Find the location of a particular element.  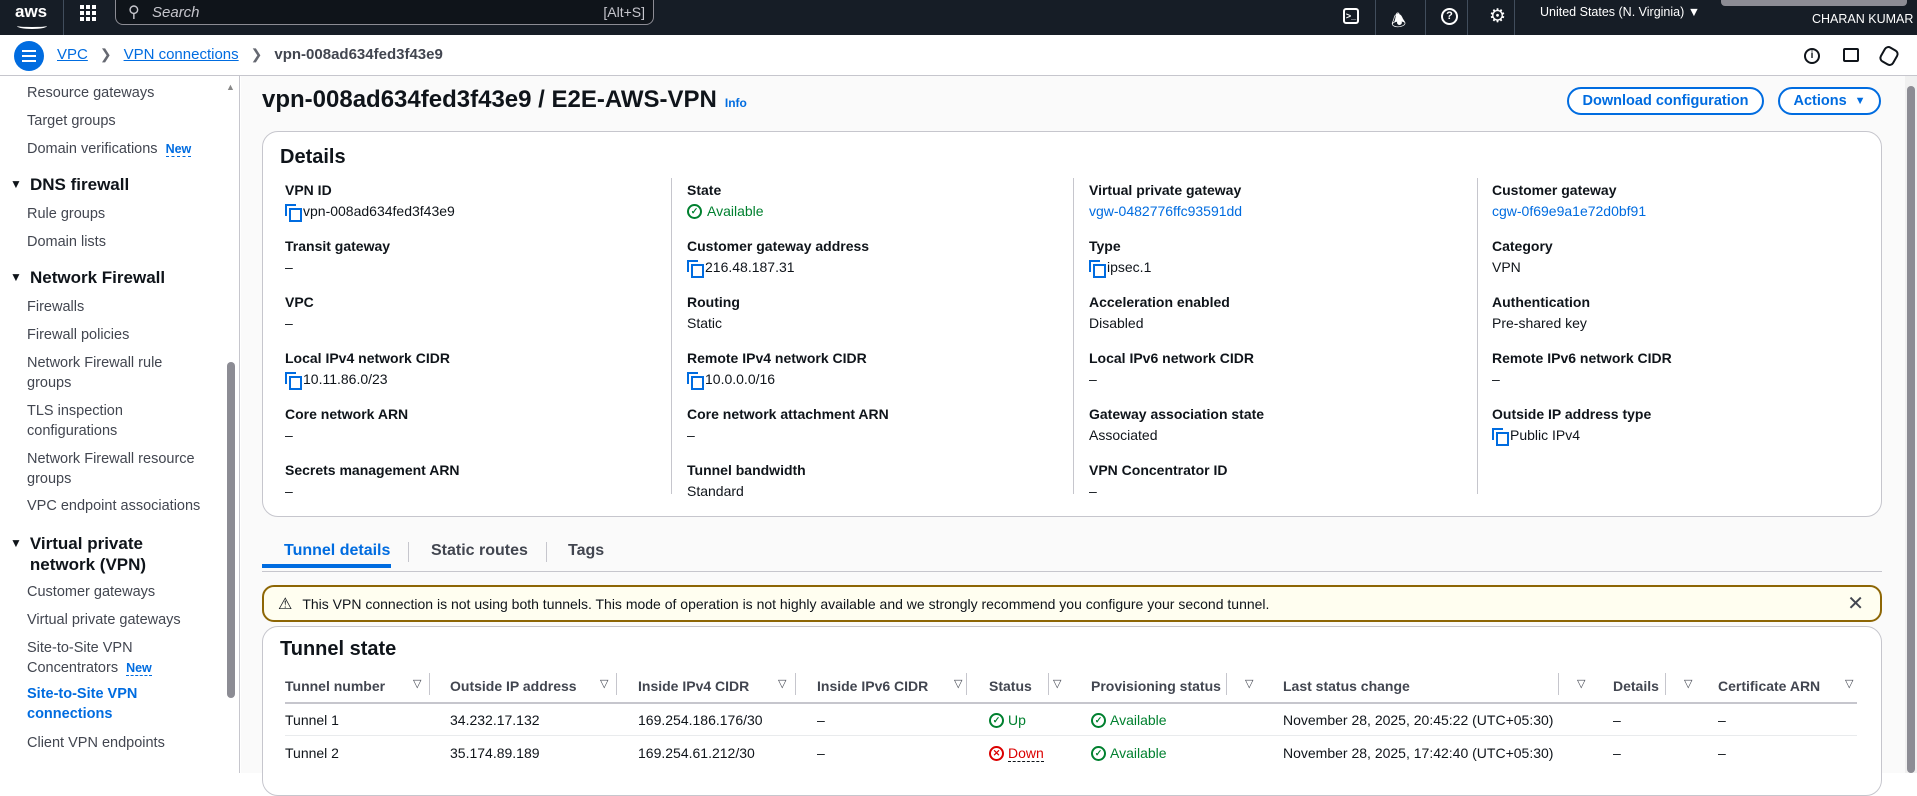

sidebar-item-network-firewall-rule-groups: Network Firewall rule groups is located at coordinates (107, 373).